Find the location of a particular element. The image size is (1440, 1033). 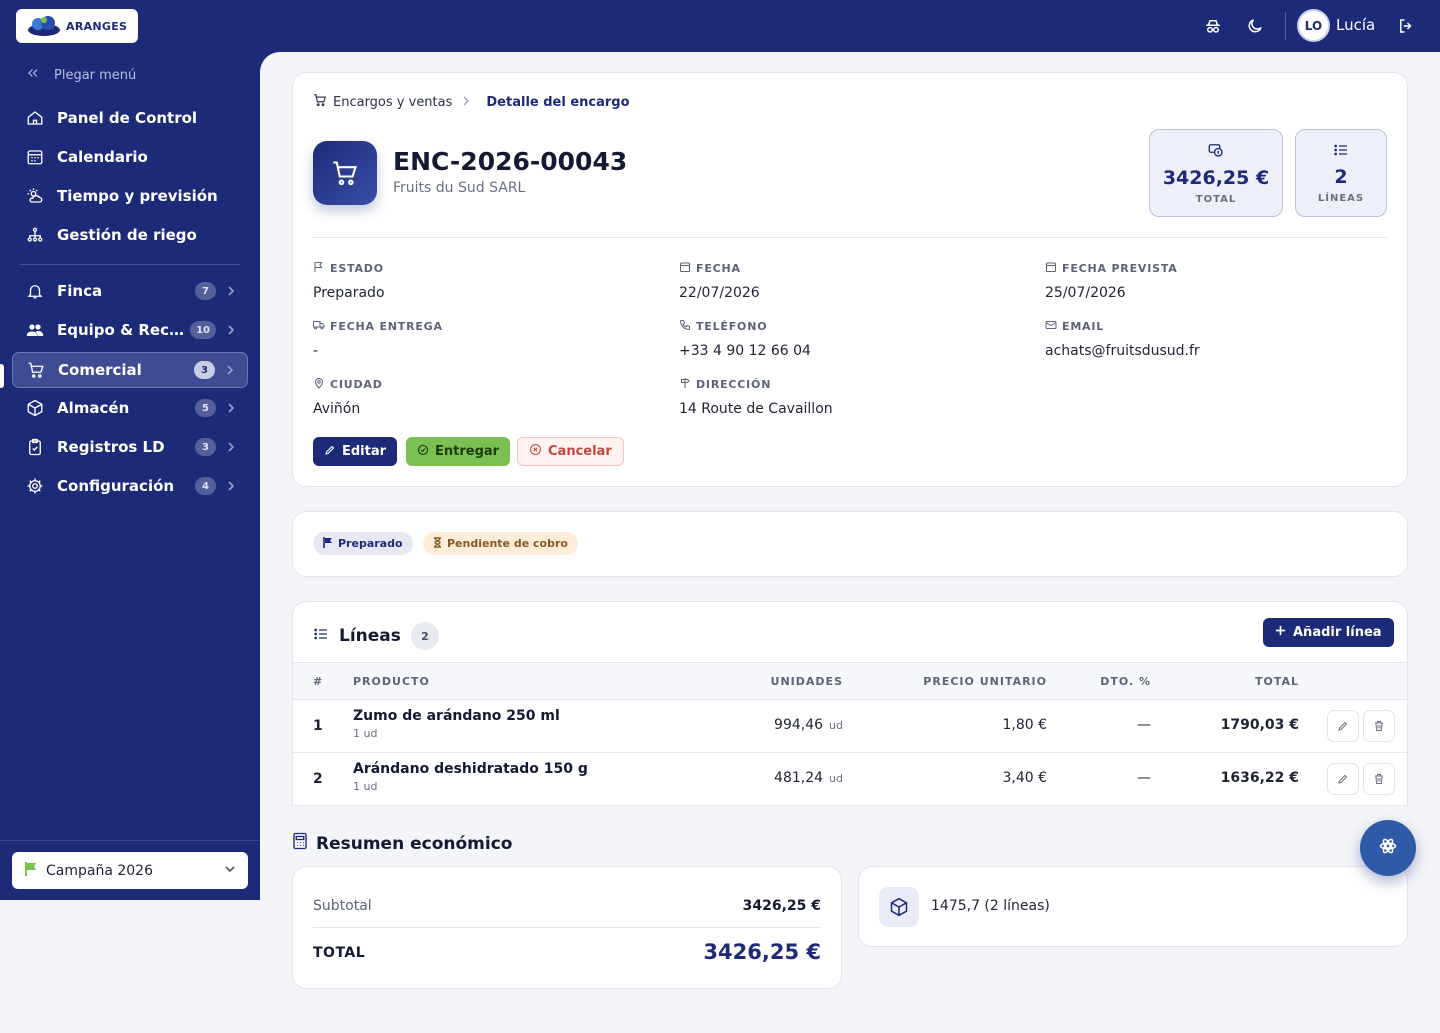

total-value: 3426,25 € is located at coordinates (762, 952).